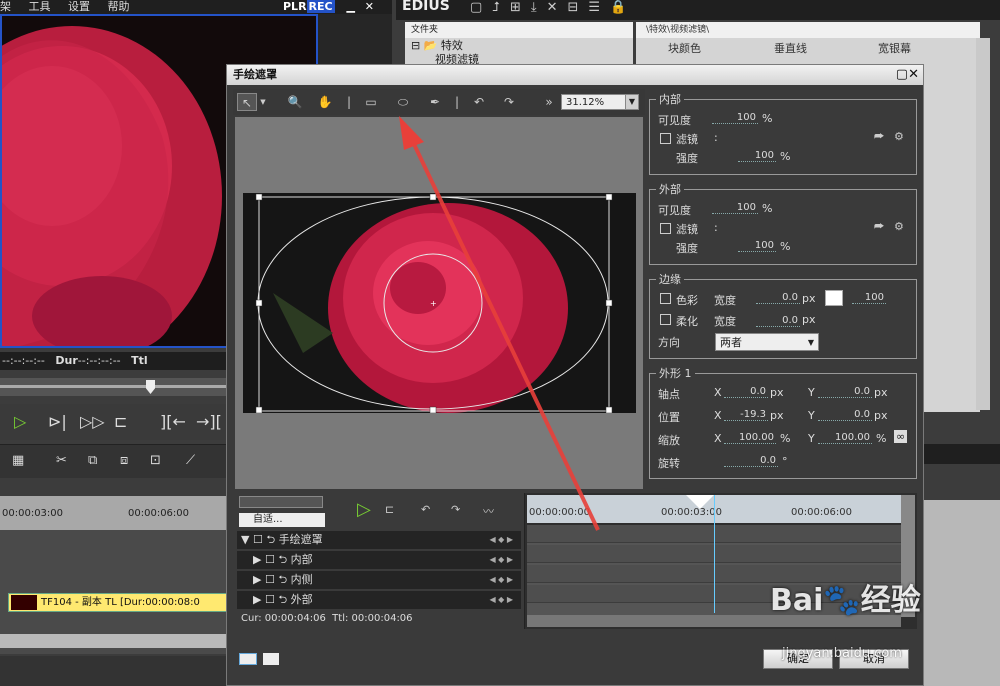  I want to click on layout-alt-icon, so click(271, 659).